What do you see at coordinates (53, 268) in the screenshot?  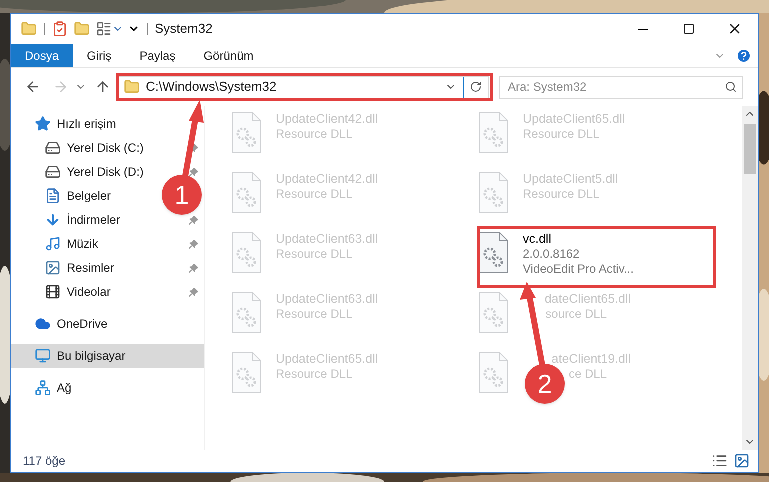 I see `picture-icon` at bounding box center [53, 268].